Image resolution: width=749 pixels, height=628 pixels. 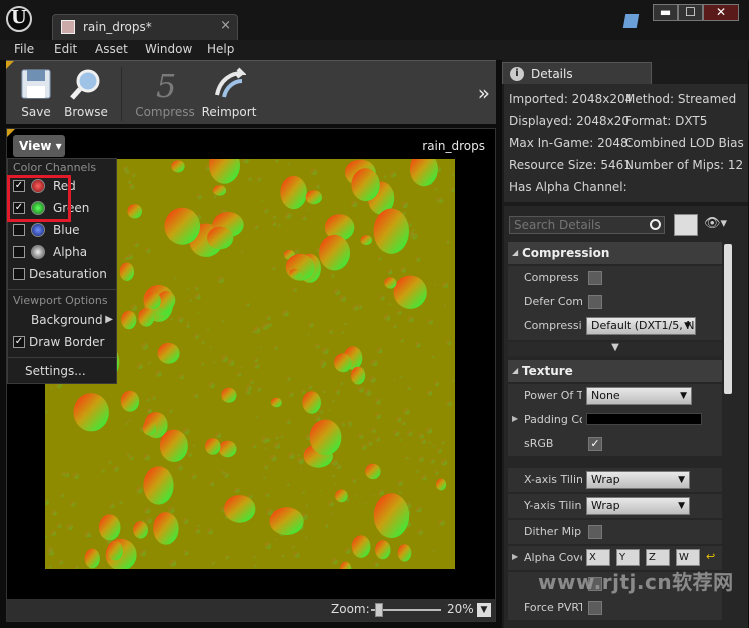 I want to click on channel-alpha-checkbox, so click(x=19, y=252).